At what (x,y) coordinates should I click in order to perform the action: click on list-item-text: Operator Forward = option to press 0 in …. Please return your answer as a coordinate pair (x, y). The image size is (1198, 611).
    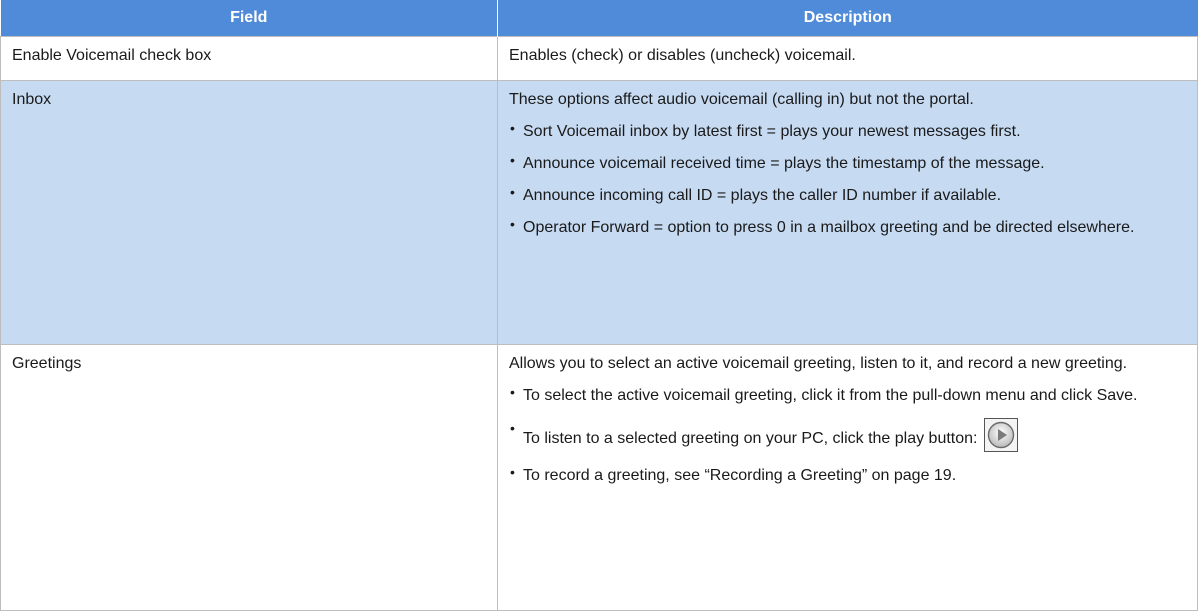
    Looking at the image, I should click on (829, 227).